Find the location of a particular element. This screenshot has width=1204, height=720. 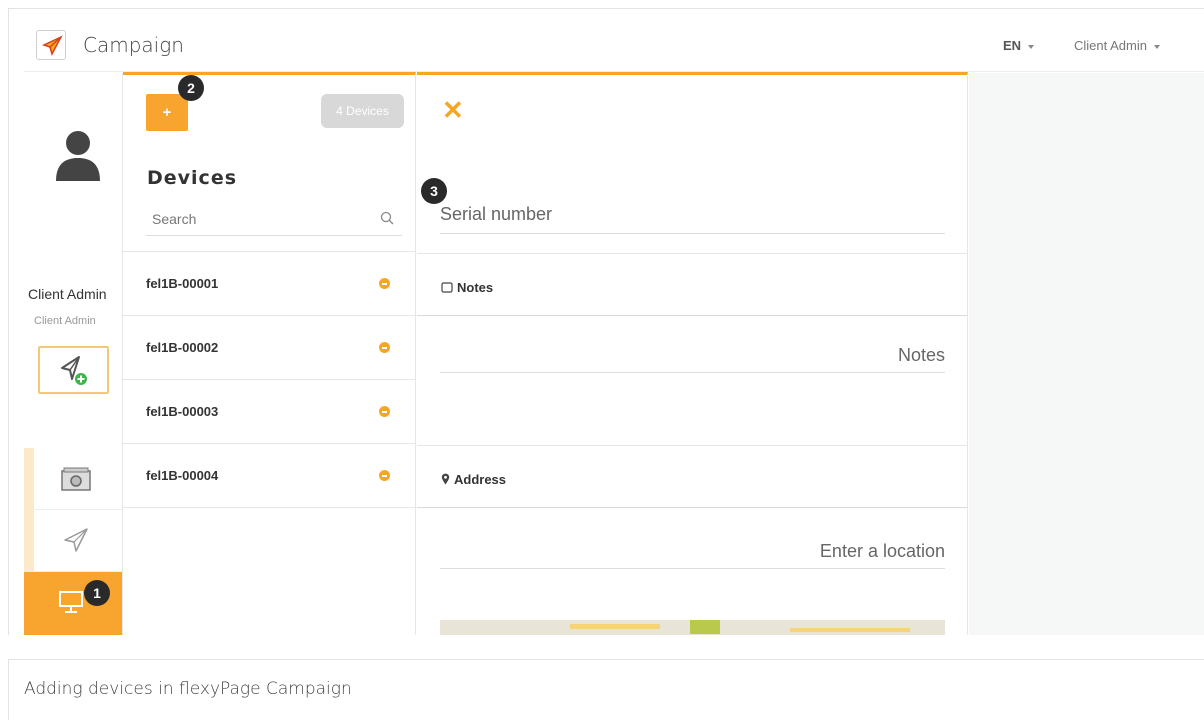

location-input is located at coordinates (692, 551).